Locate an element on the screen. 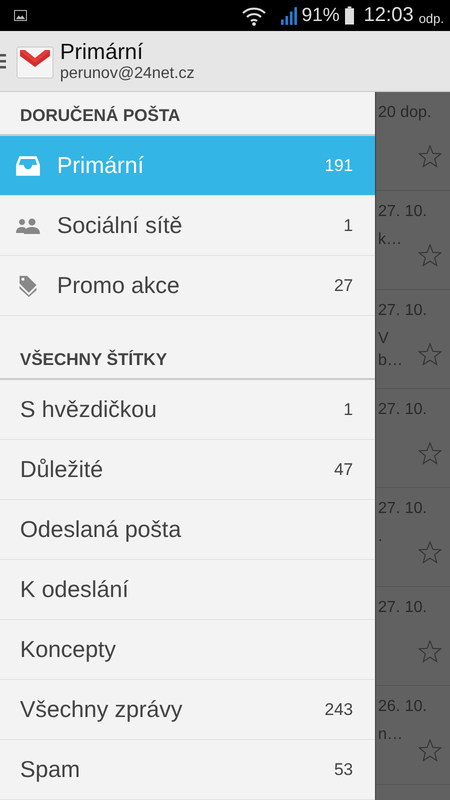 The height and width of the screenshot is (800, 450). clock-period: odp. is located at coordinates (431, 18).